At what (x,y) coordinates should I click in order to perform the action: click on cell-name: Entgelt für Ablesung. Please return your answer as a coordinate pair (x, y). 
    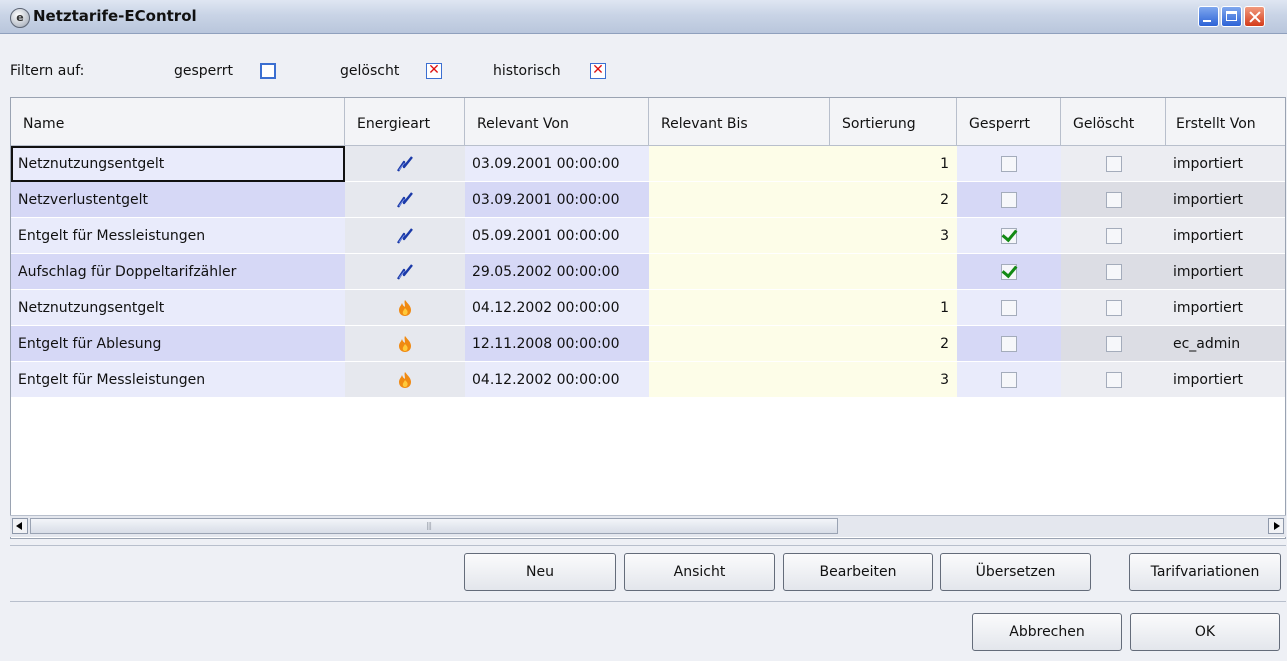
    Looking at the image, I should click on (178, 344).